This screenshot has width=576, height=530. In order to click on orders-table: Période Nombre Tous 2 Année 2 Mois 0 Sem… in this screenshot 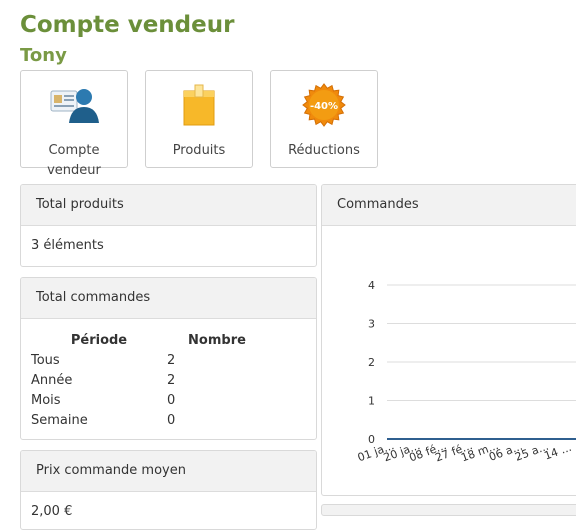, I will do `click(149, 380)`.